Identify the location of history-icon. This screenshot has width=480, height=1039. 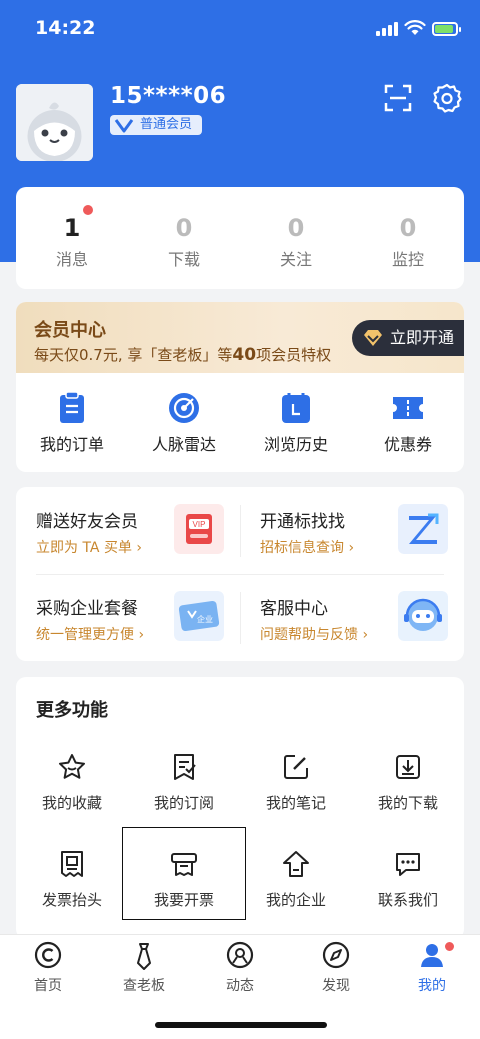
(296, 408).